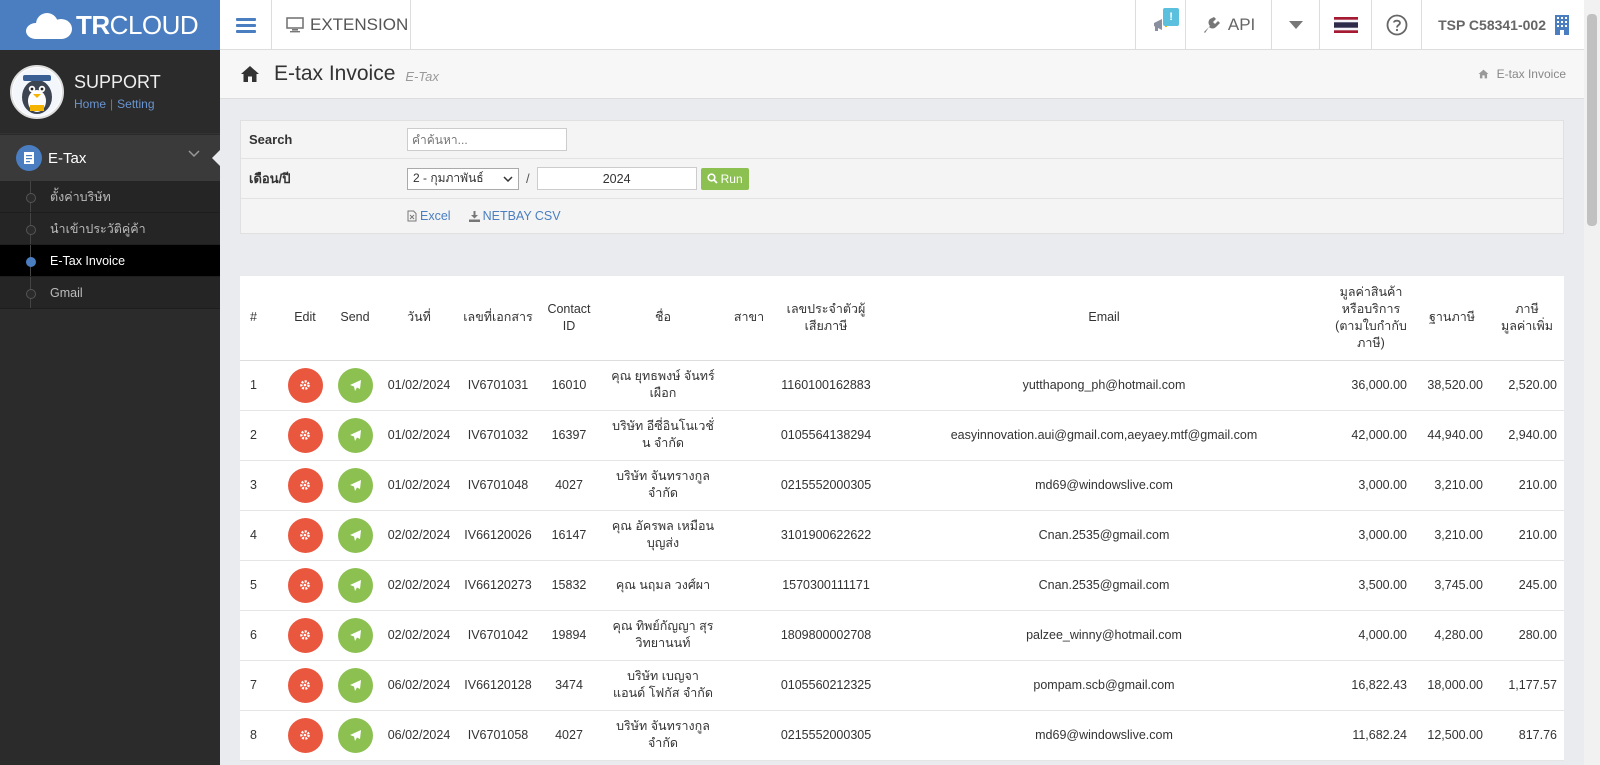 The image size is (1600, 765). Describe the element at coordinates (569, 735) in the screenshot. I see `cell-contact-id: 4027` at that location.